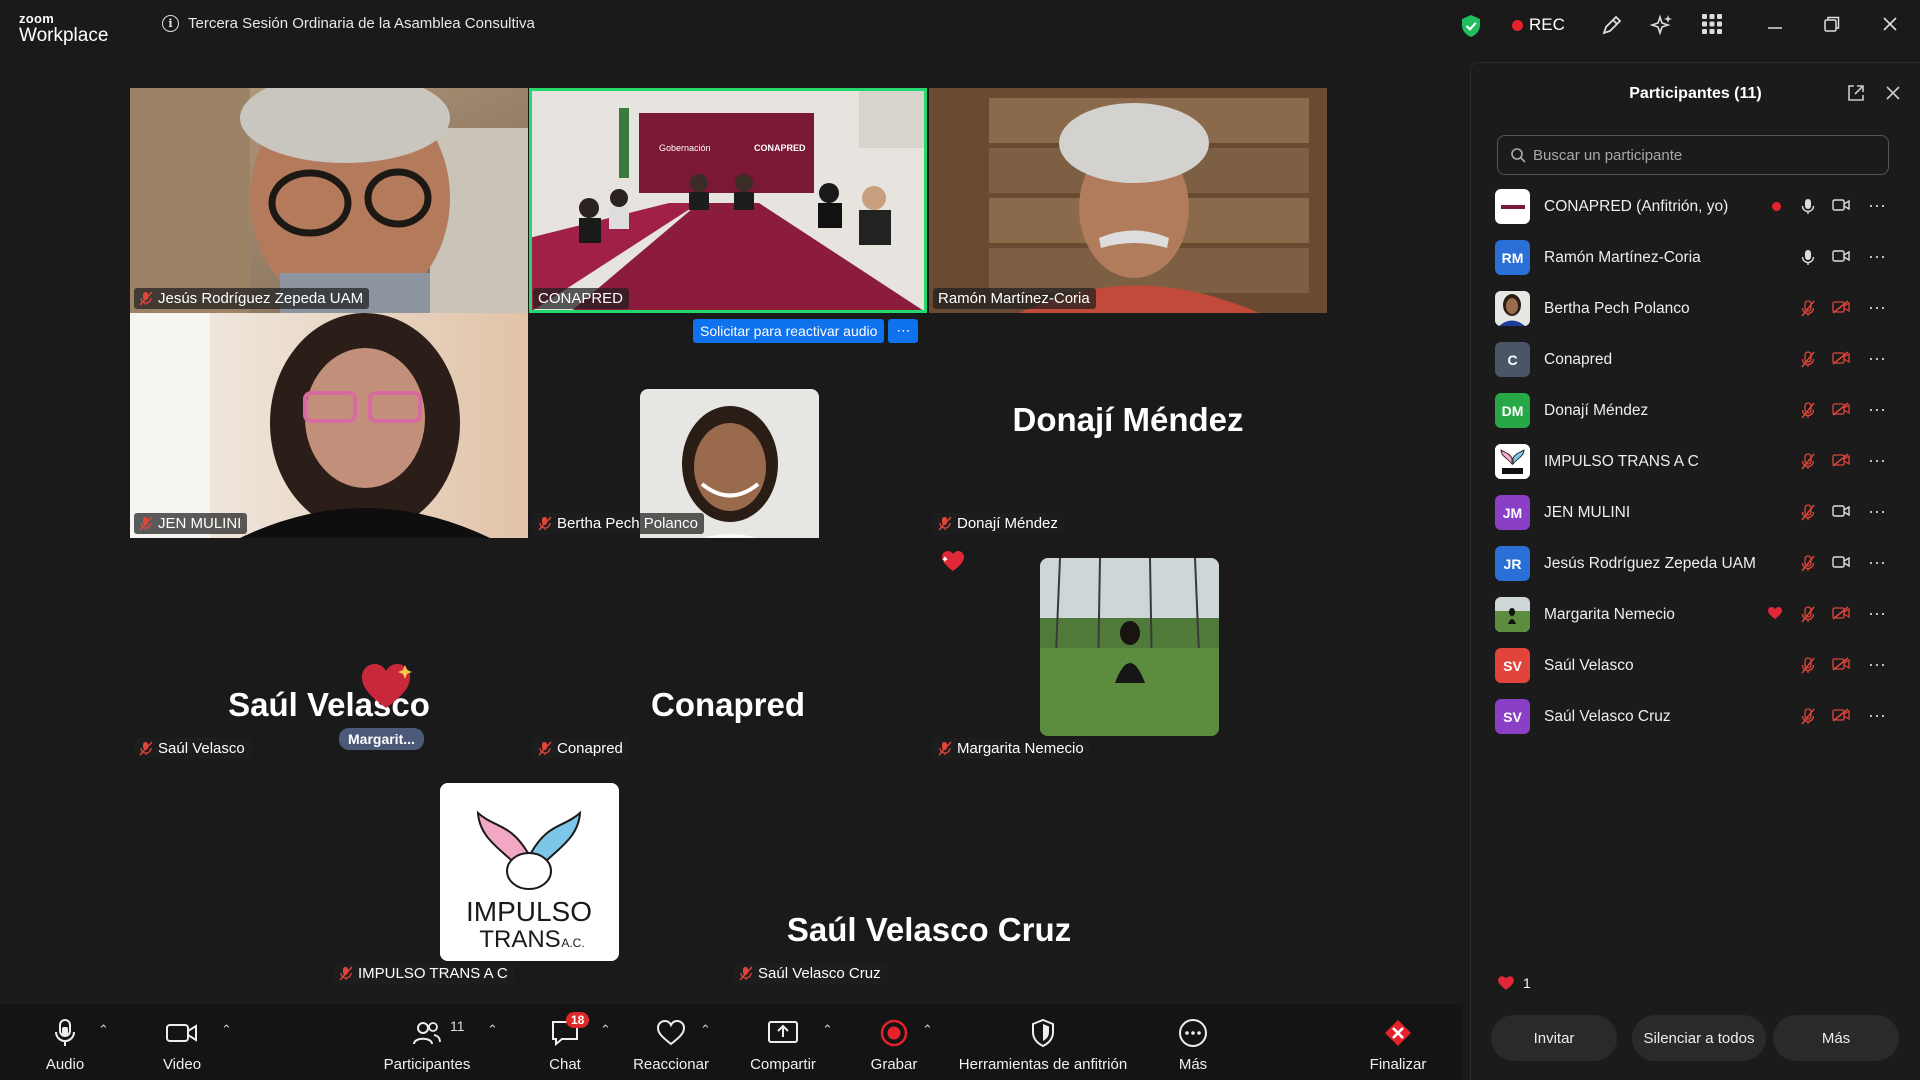  I want to click on profile-photo-margarita, so click(1129, 647).